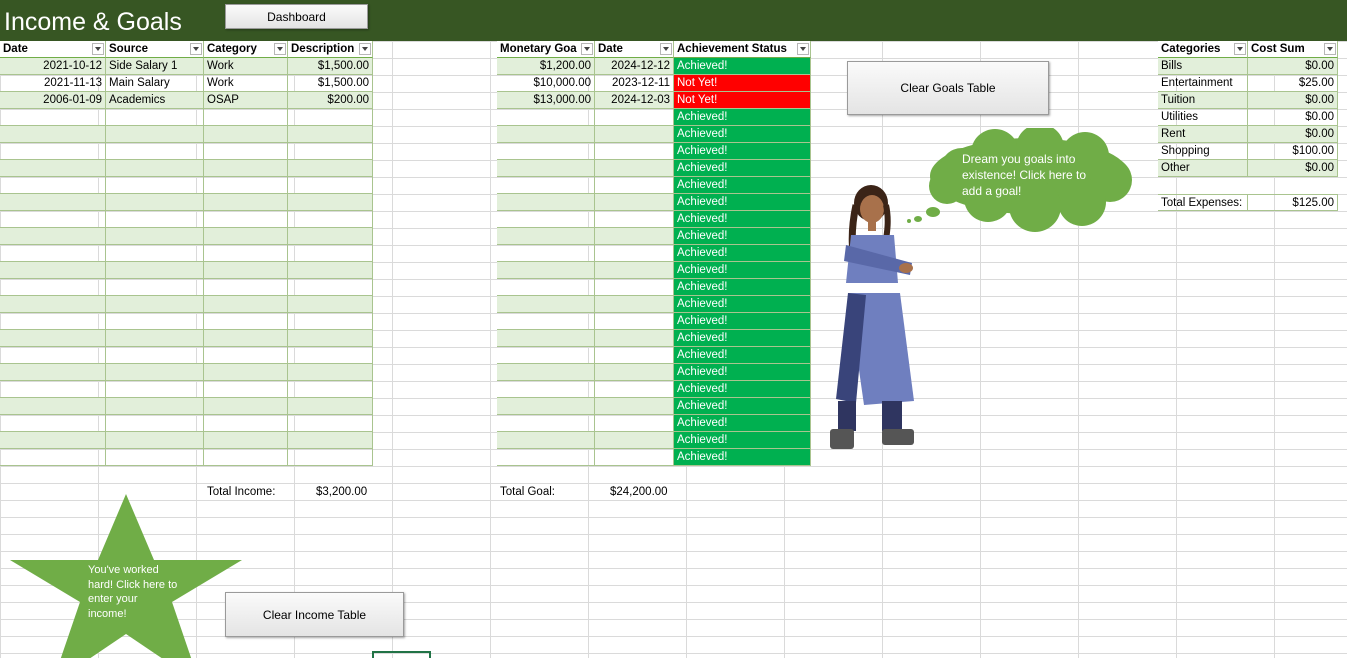 This screenshot has width=1347, height=658. What do you see at coordinates (401, 654) in the screenshot?
I see `active-cell-selection` at bounding box center [401, 654].